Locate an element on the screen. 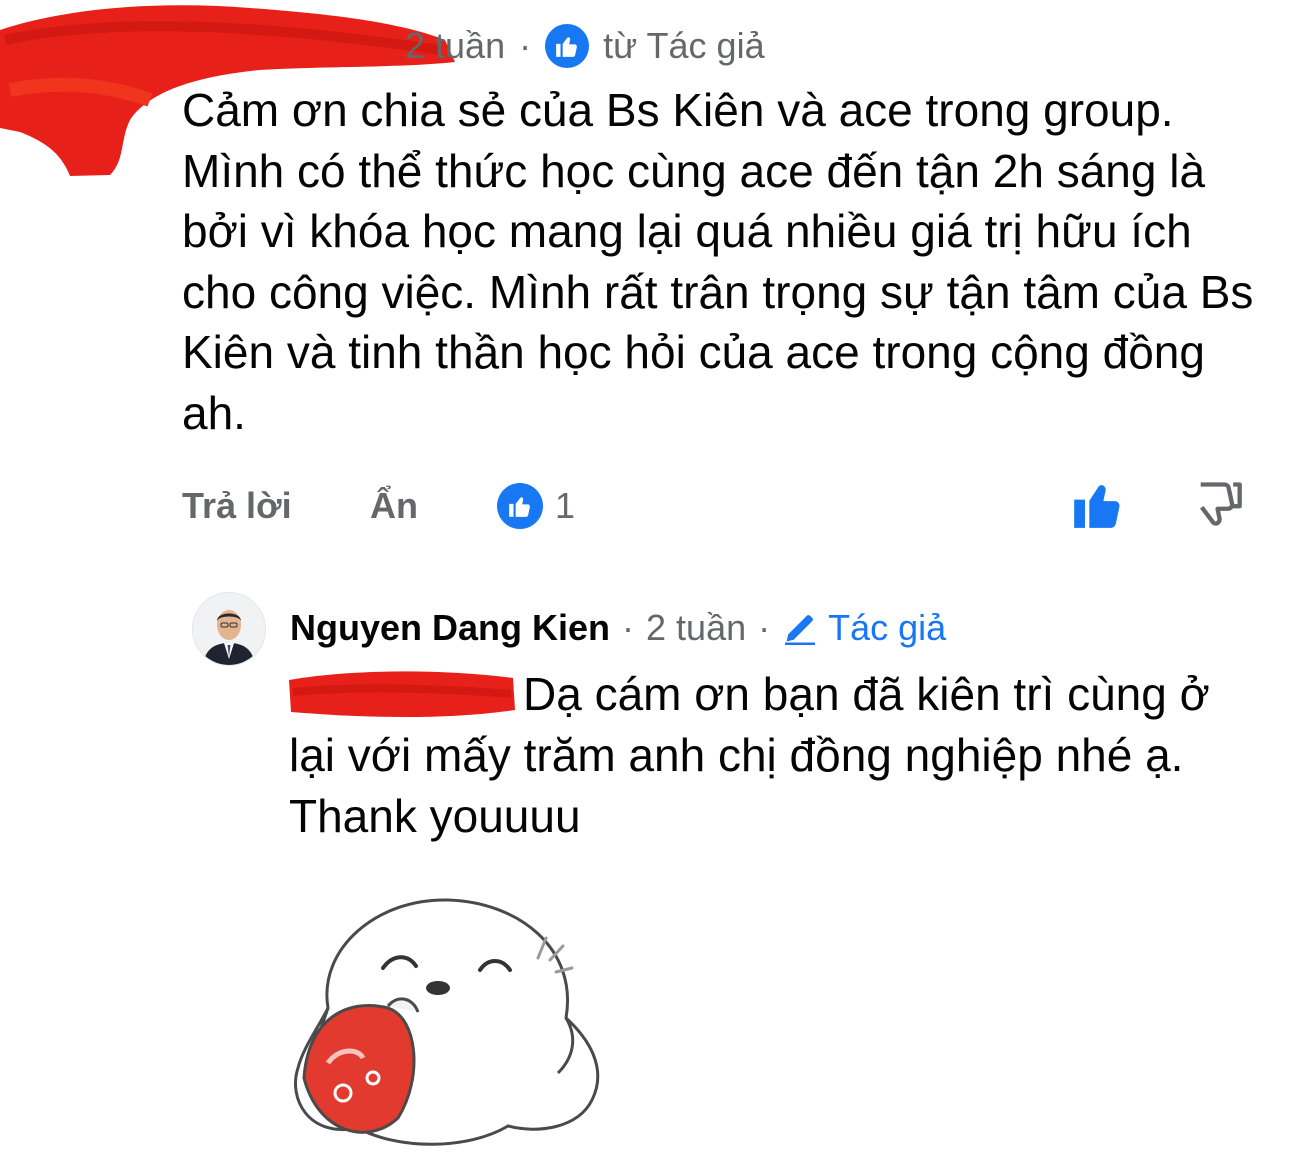  avatar is located at coordinates (229, 629).